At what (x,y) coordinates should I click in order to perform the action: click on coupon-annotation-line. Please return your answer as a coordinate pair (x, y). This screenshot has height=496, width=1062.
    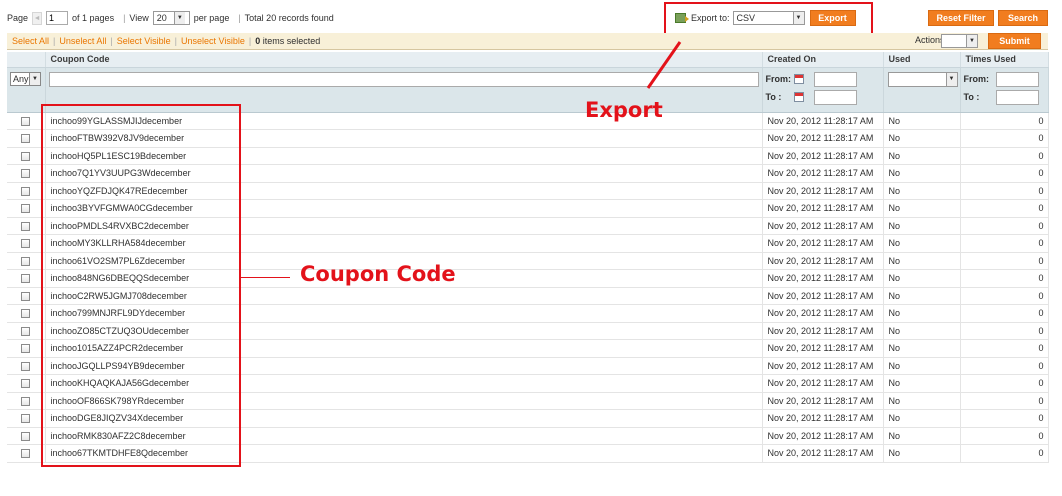
    Looking at the image, I should click on (265, 277).